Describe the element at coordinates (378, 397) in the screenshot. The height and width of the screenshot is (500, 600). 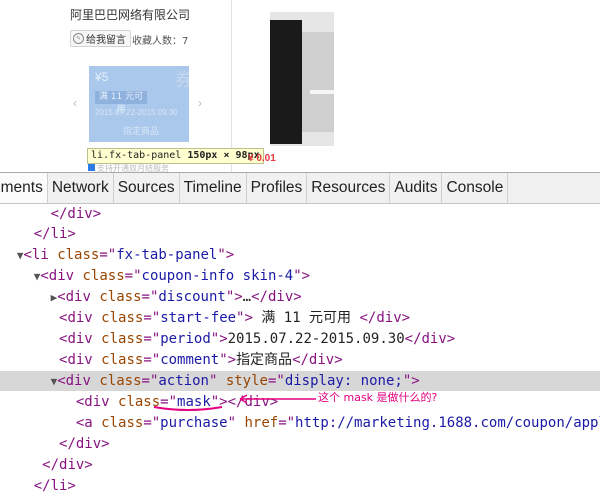
I see `annotation-question: 这个 mask 是做什么的?` at that location.